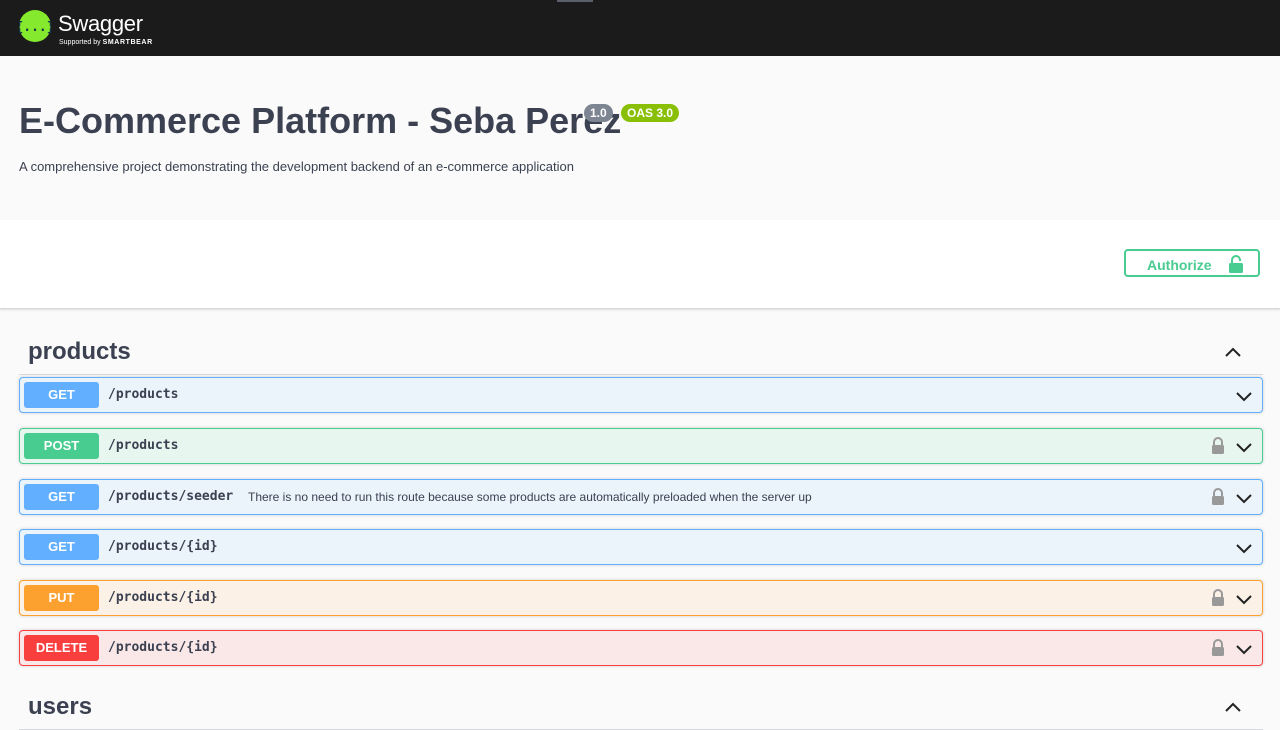 This screenshot has width=1280, height=730. I want to click on method-badge: POST, so click(61, 446).